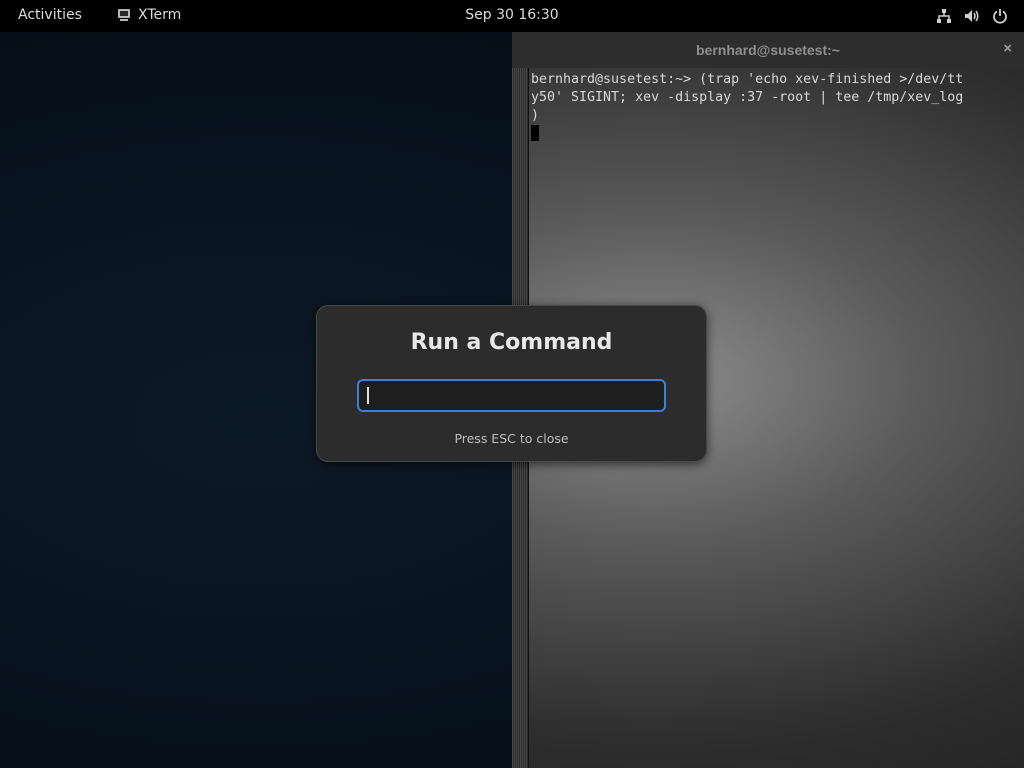 Image resolution: width=1024 pixels, height=768 pixels. Describe the element at coordinates (1000, 16) in the screenshot. I see `power-icon` at that location.